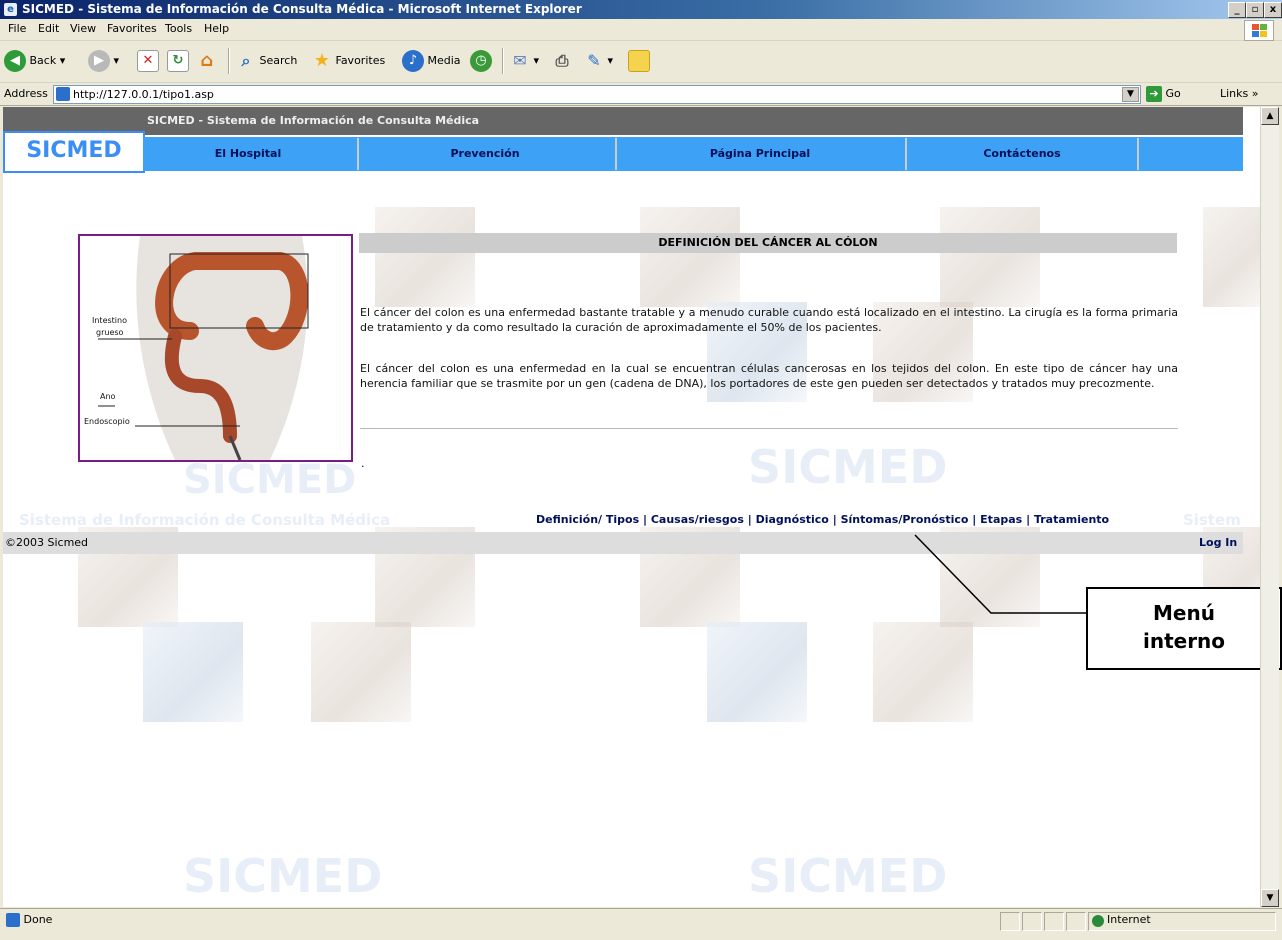 The image size is (1282, 940). I want to click on media-label: Media, so click(444, 60).